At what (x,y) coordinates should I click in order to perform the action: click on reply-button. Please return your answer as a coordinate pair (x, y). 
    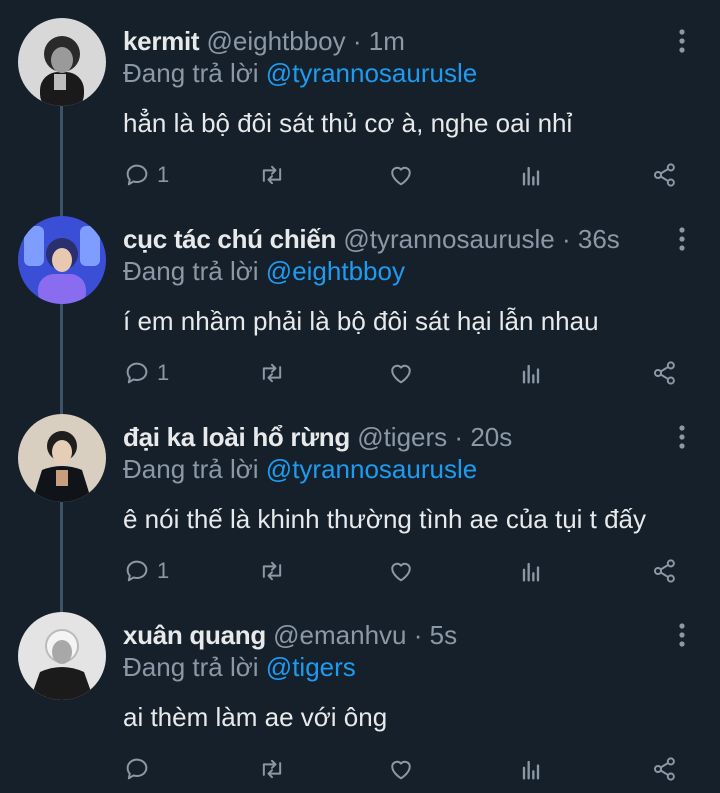
    Looking at the image, I should click on (140, 769).